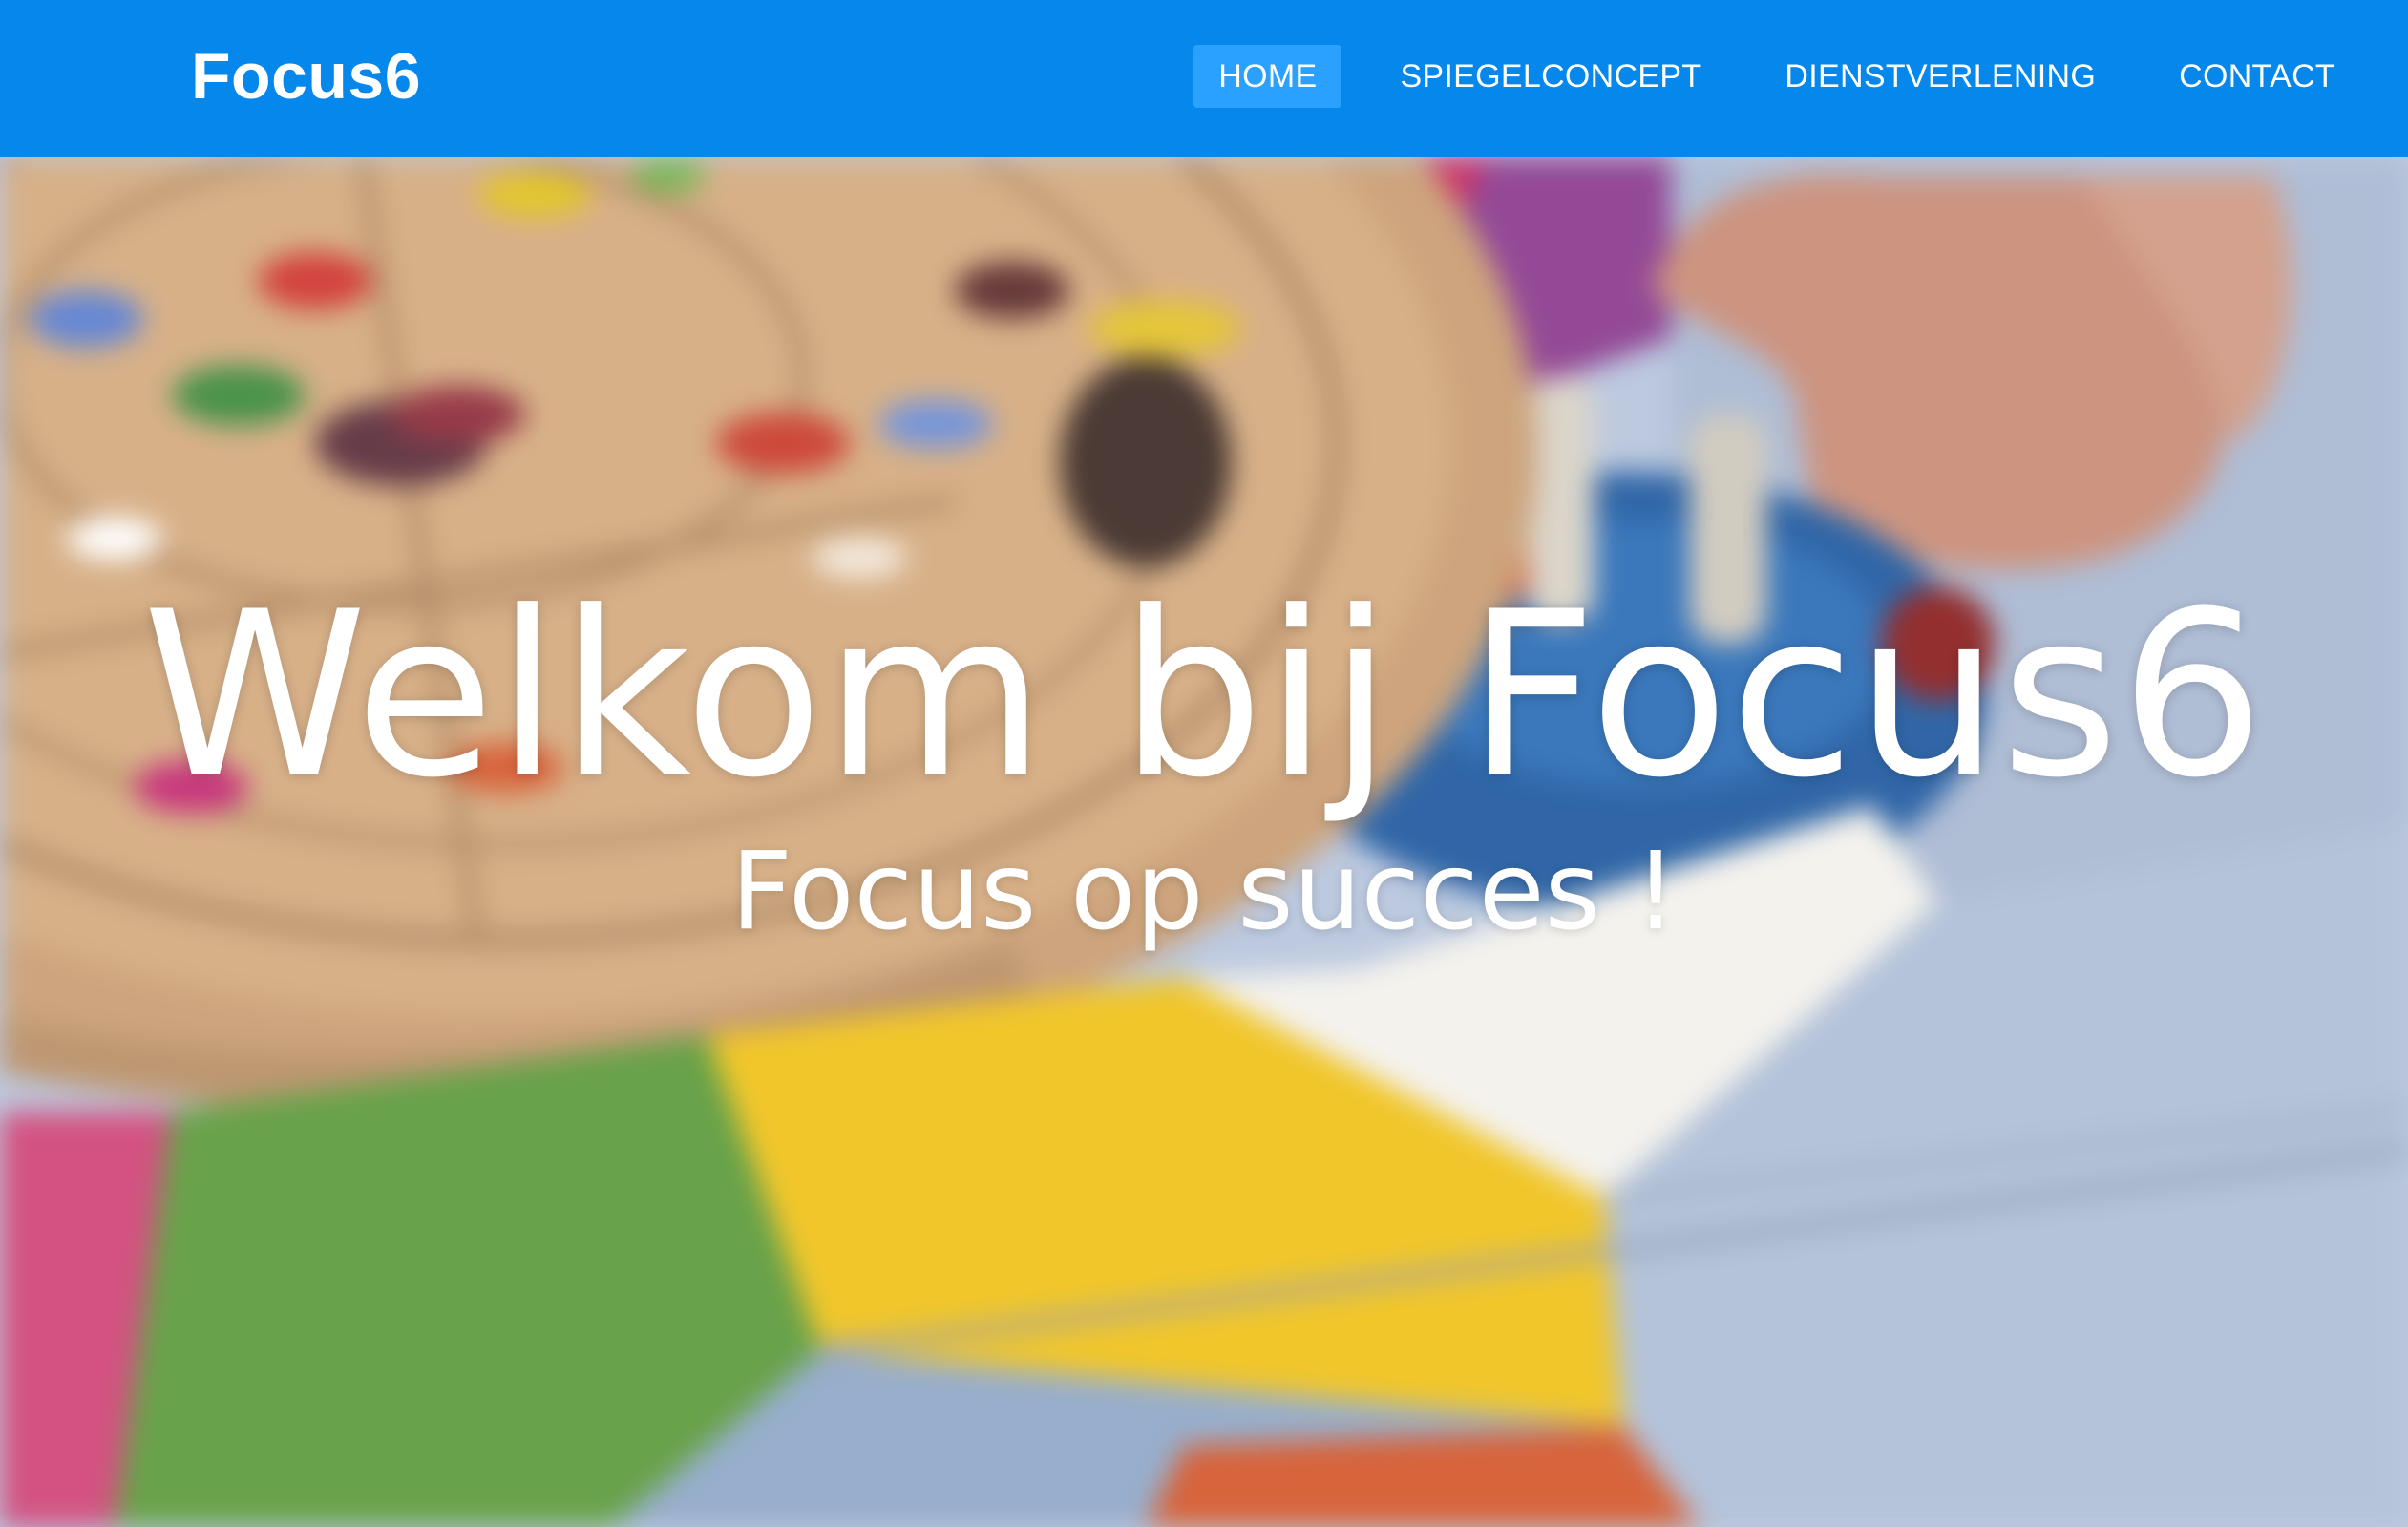  Describe the element at coordinates (1204, 892) in the screenshot. I see `hero-subtitle: Focus op succes !` at that location.